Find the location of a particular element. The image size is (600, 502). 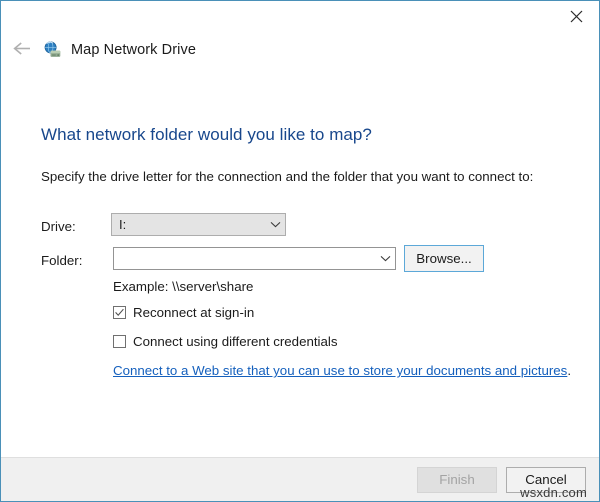

back-button is located at coordinates (22, 50).